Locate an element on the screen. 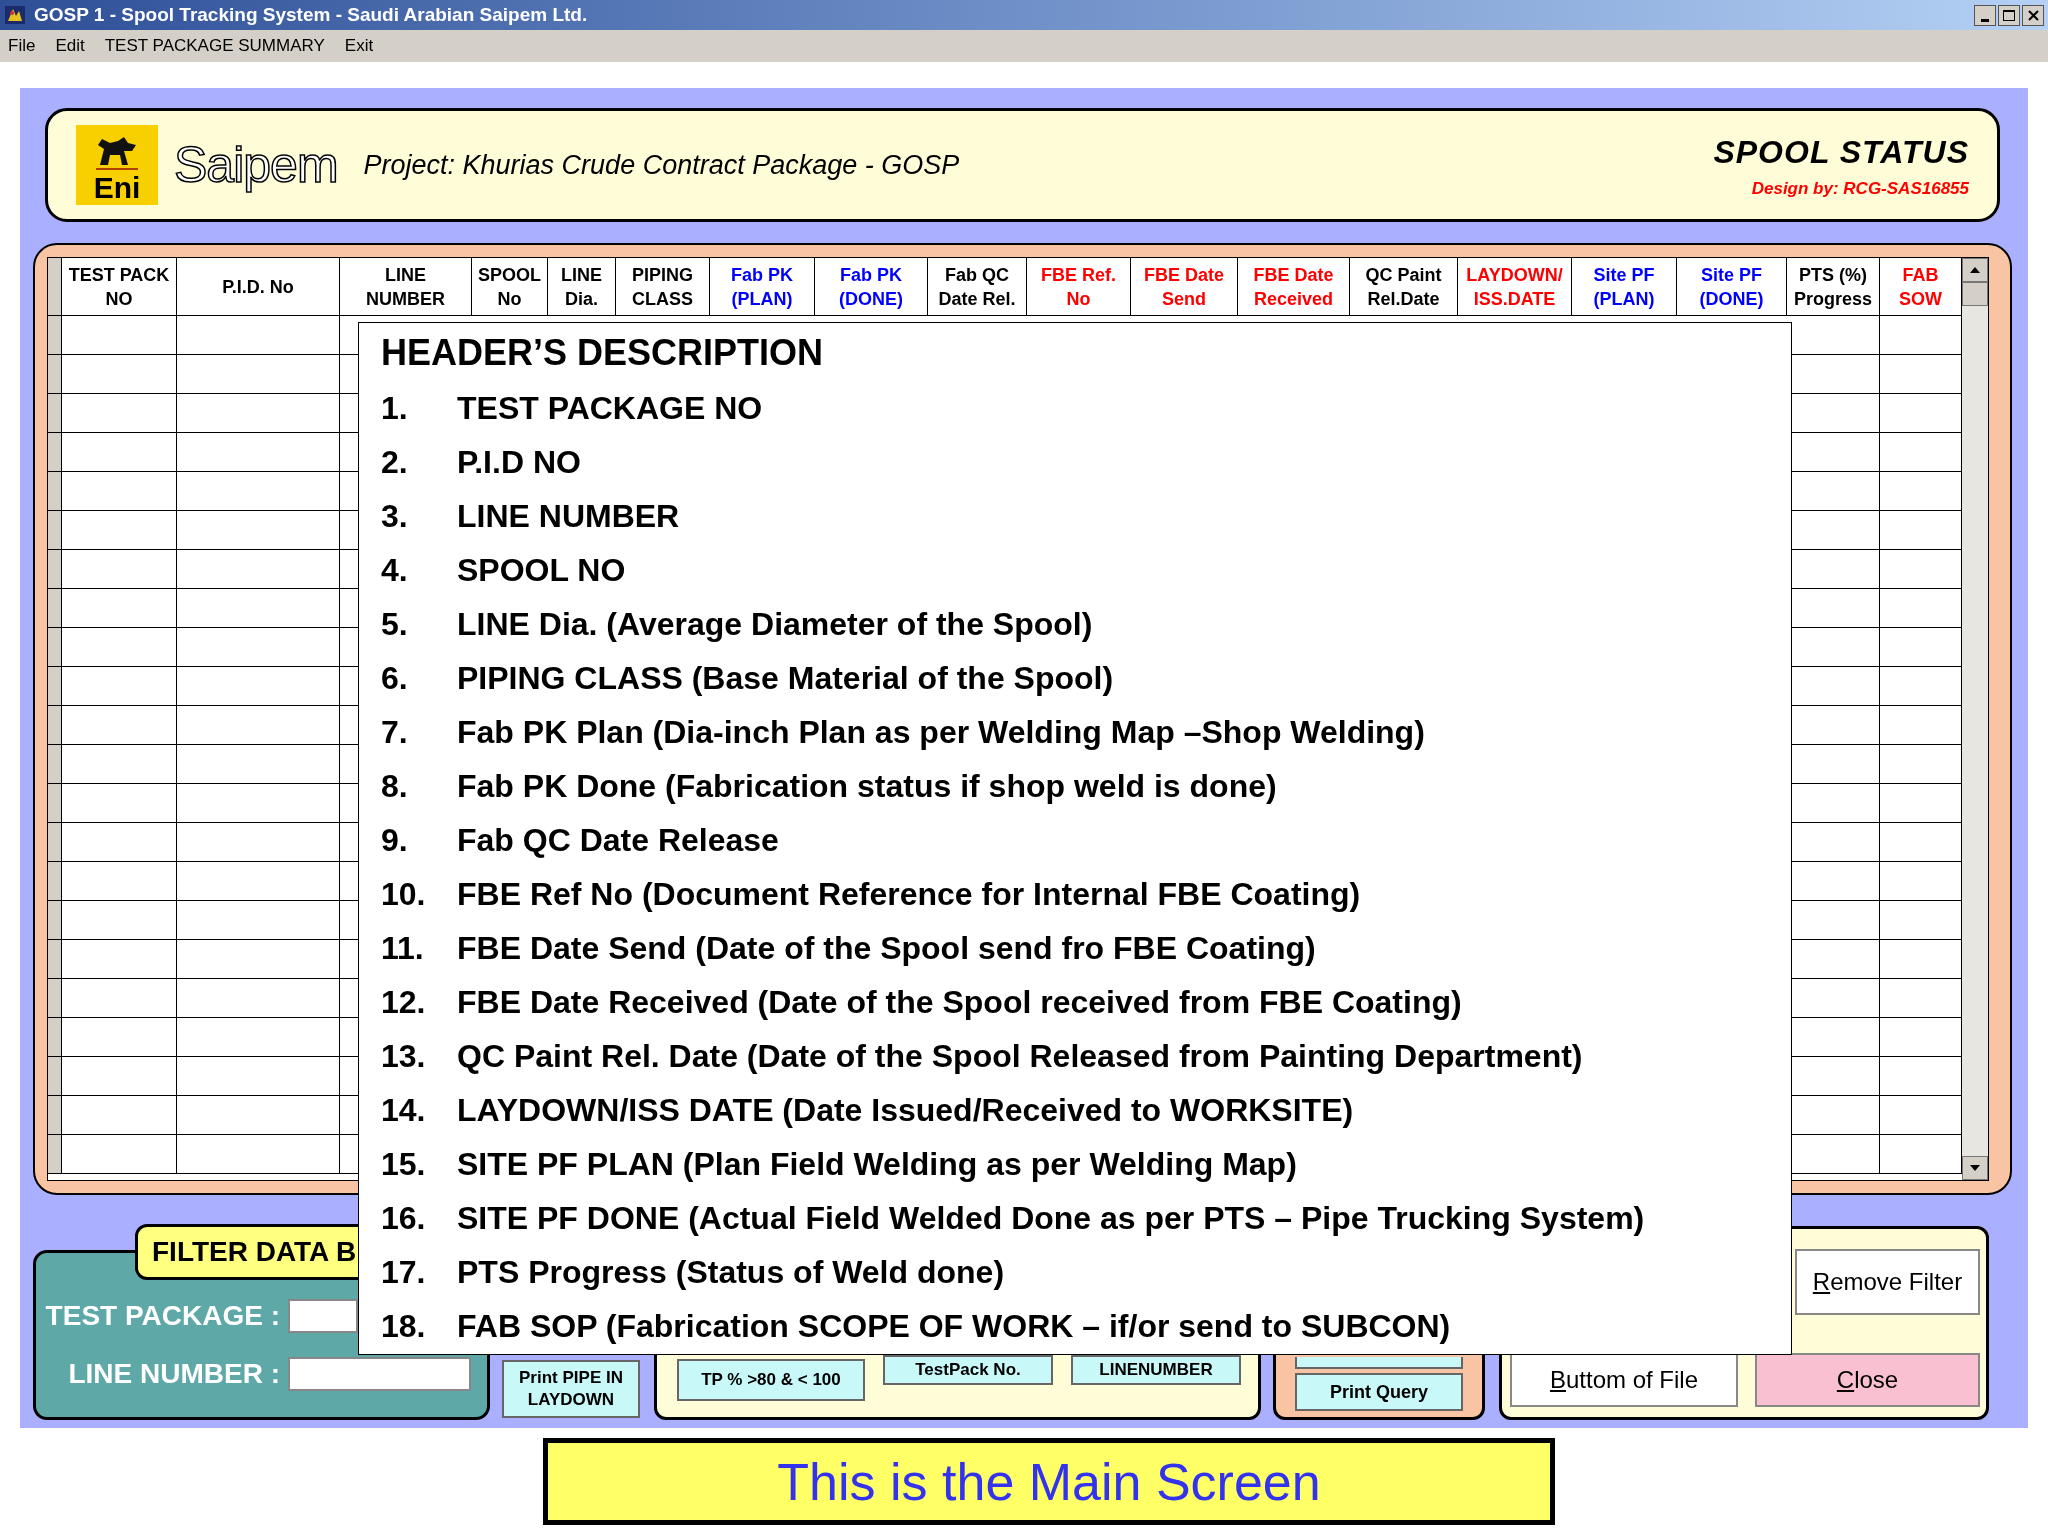 This screenshot has width=2048, height=1536. designer-credit: Design by: RCG-SAS16855 is located at coordinates (1860, 189).